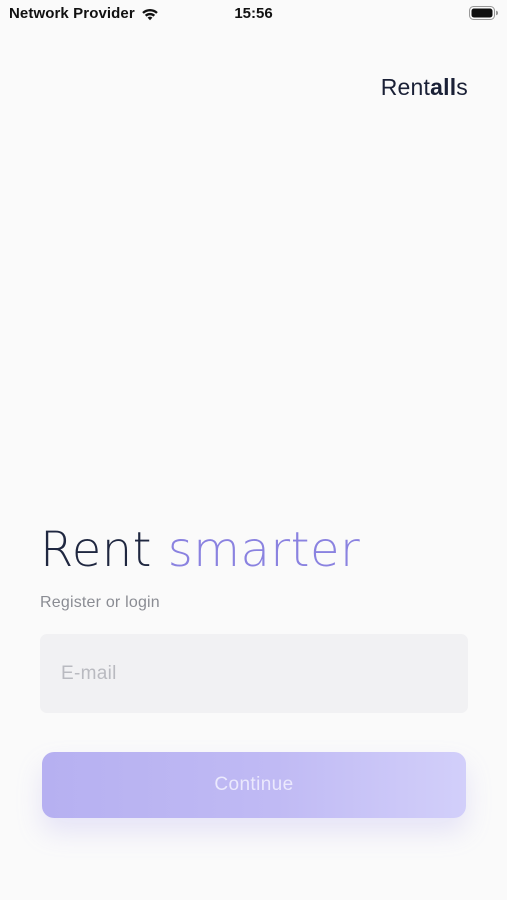 The width and height of the screenshot is (507, 900). What do you see at coordinates (405, 87) in the screenshot?
I see `logo-part-rent: Rent` at bounding box center [405, 87].